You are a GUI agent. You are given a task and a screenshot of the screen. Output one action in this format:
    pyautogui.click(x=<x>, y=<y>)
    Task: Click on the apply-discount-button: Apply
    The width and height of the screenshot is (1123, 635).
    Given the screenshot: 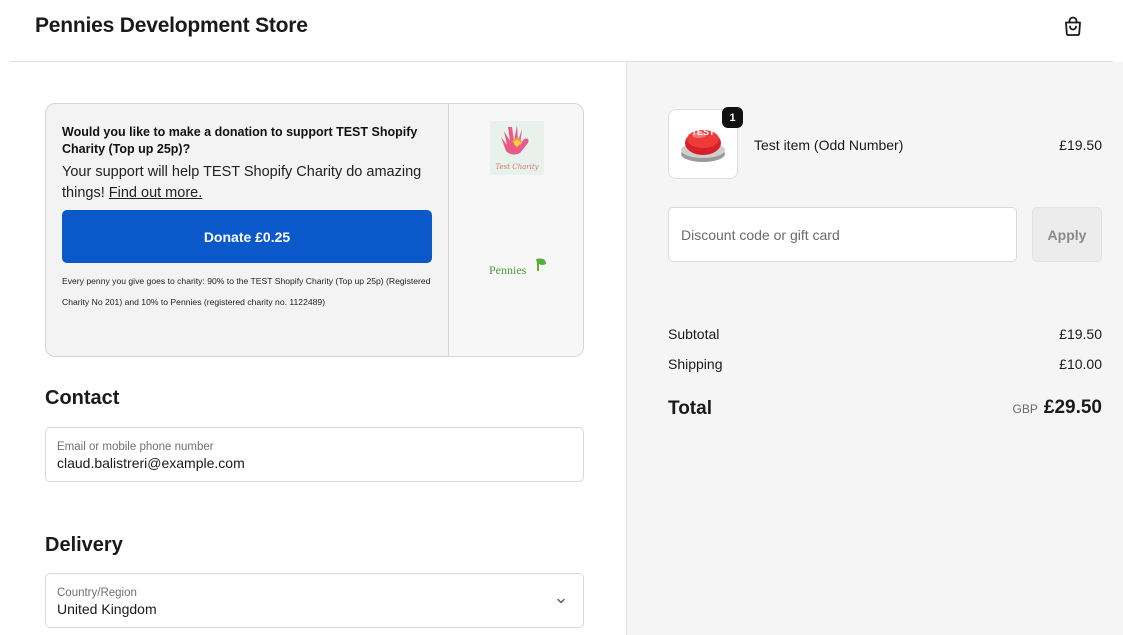 What is the action you would take?
    pyautogui.click(x=1067, y=234)
    